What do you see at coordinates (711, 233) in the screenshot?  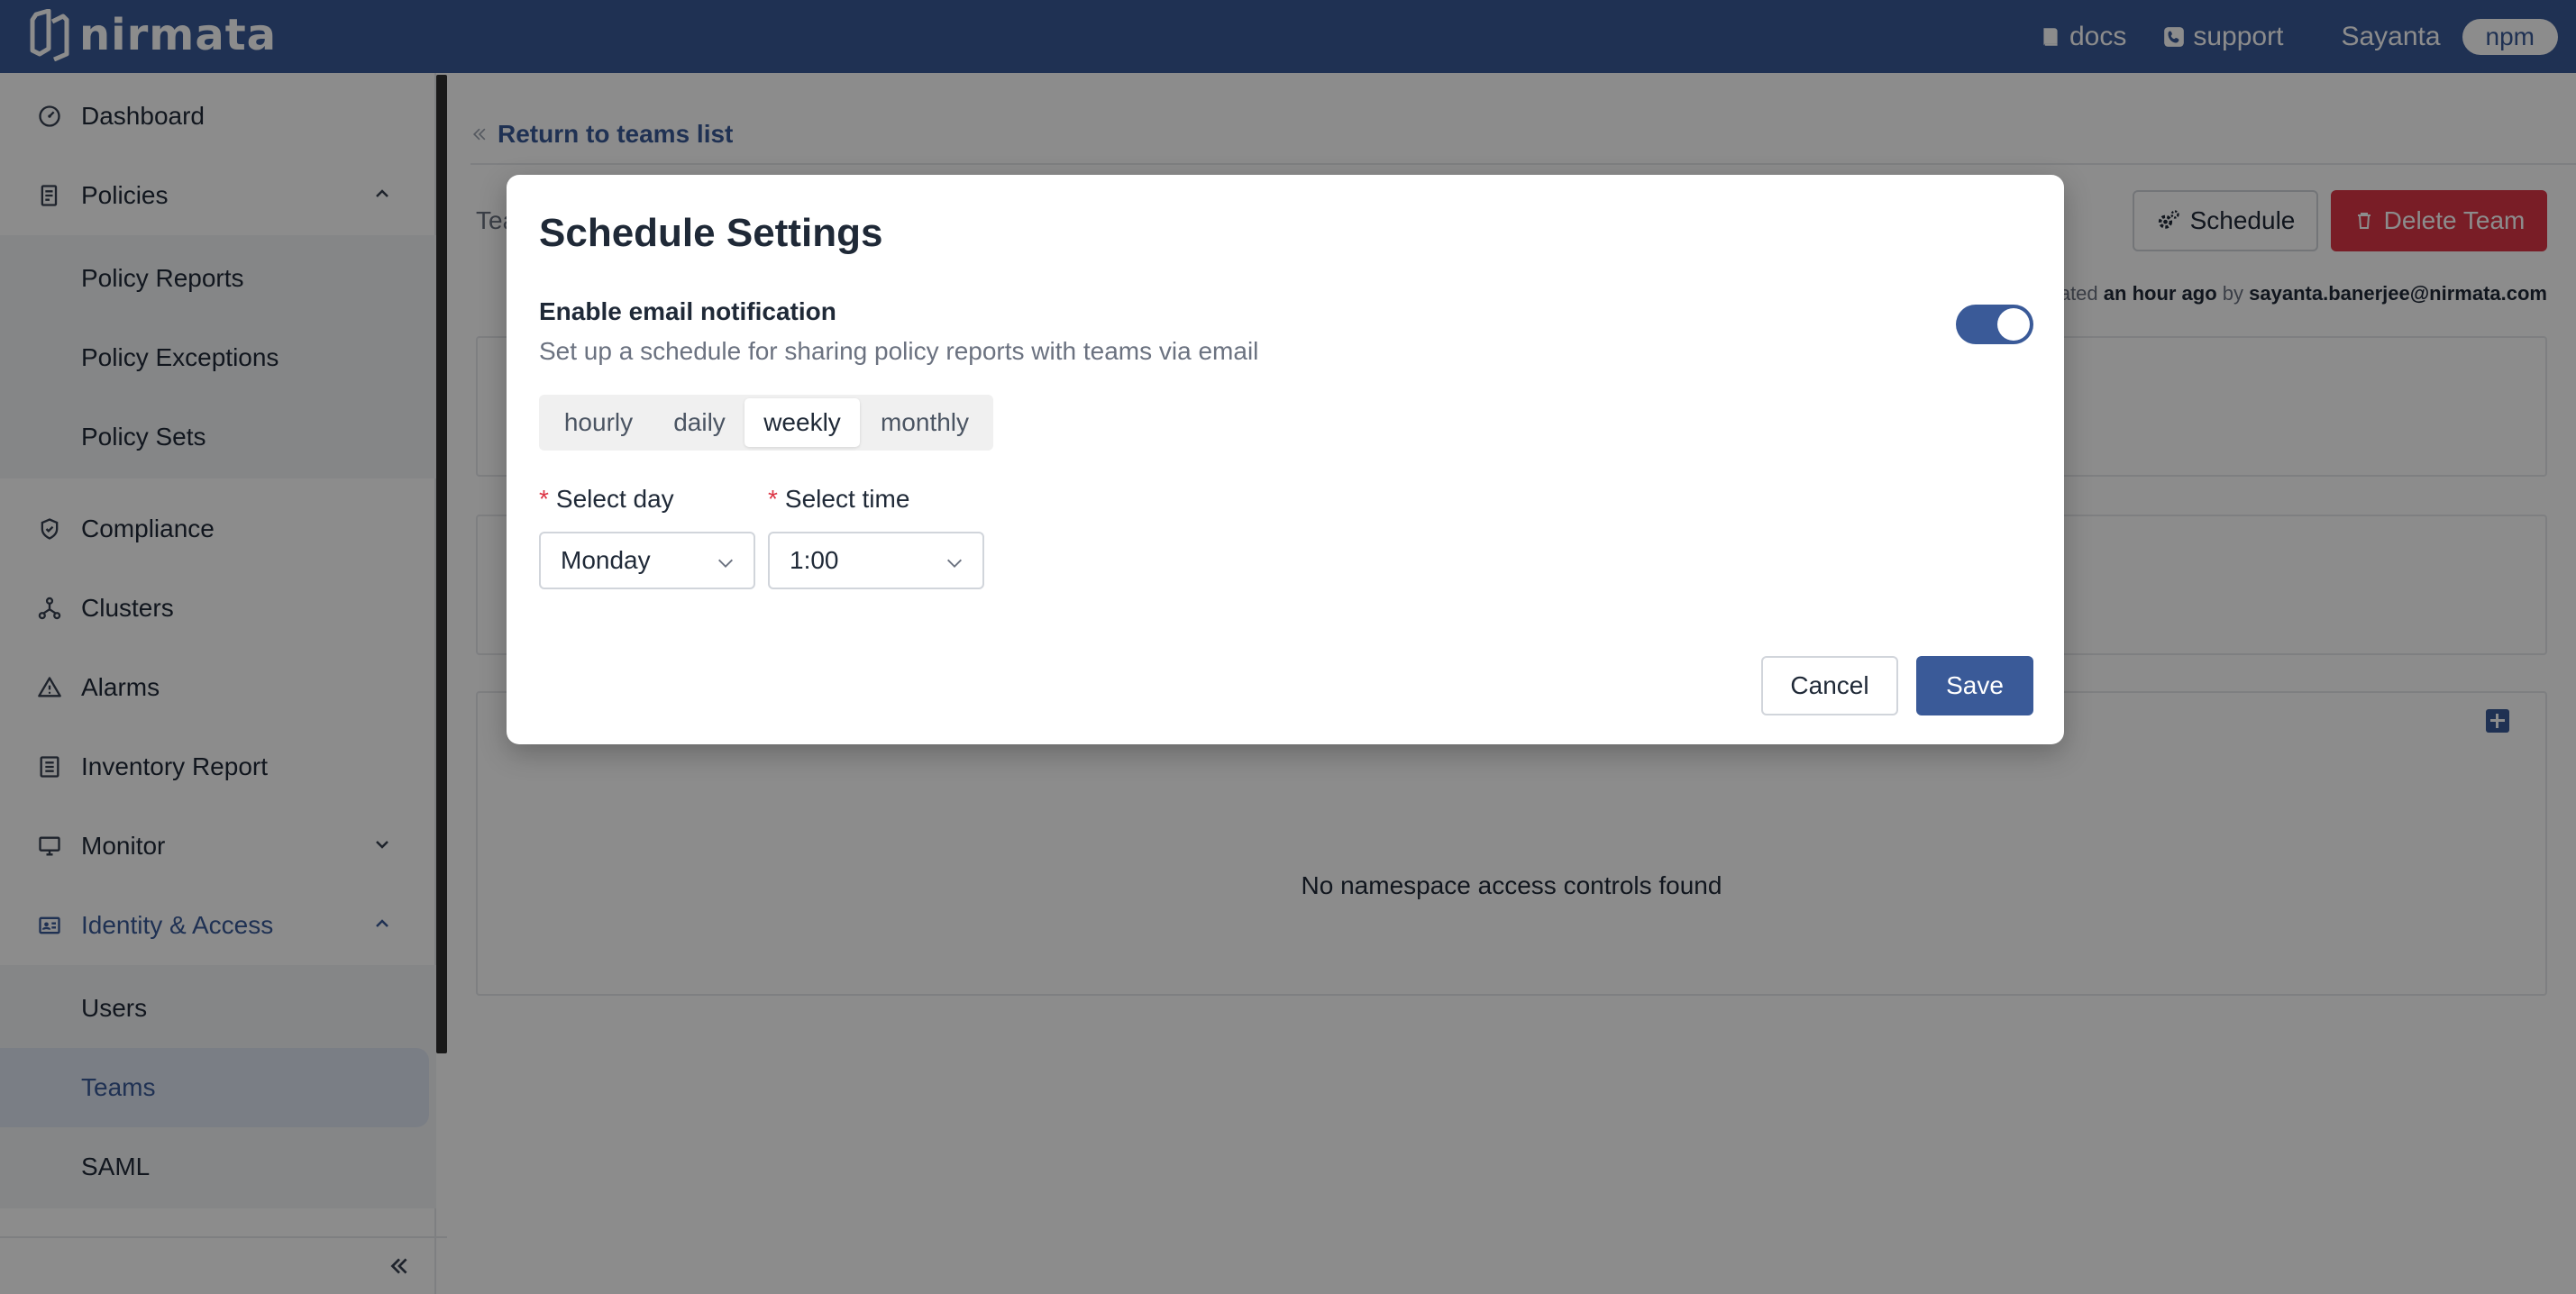 I see `modal-title: Schedule Settings` at bounding box center [711, 233].